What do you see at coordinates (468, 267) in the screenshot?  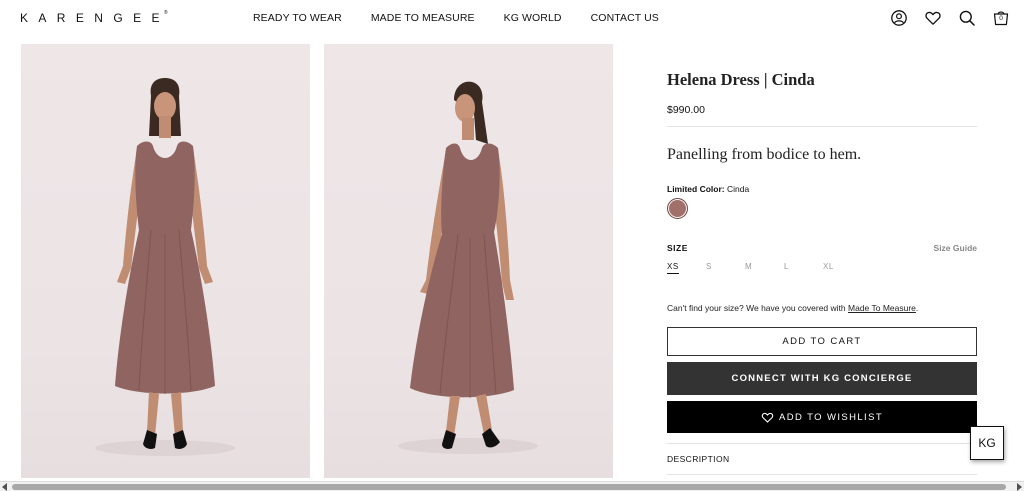 I see `model-figure-side` at bounding box center [468, 267].